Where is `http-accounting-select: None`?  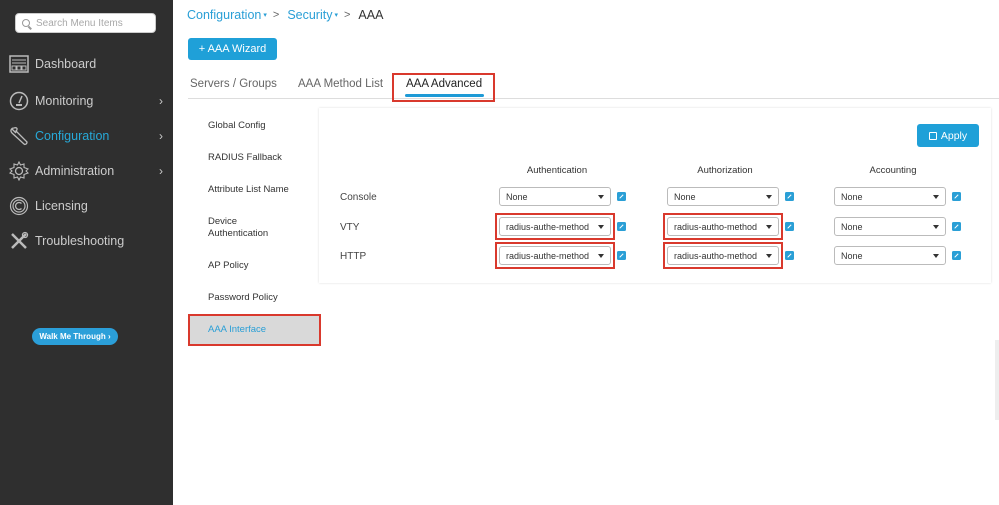 http-accounting-select: None is located at coordinates (890, 255).